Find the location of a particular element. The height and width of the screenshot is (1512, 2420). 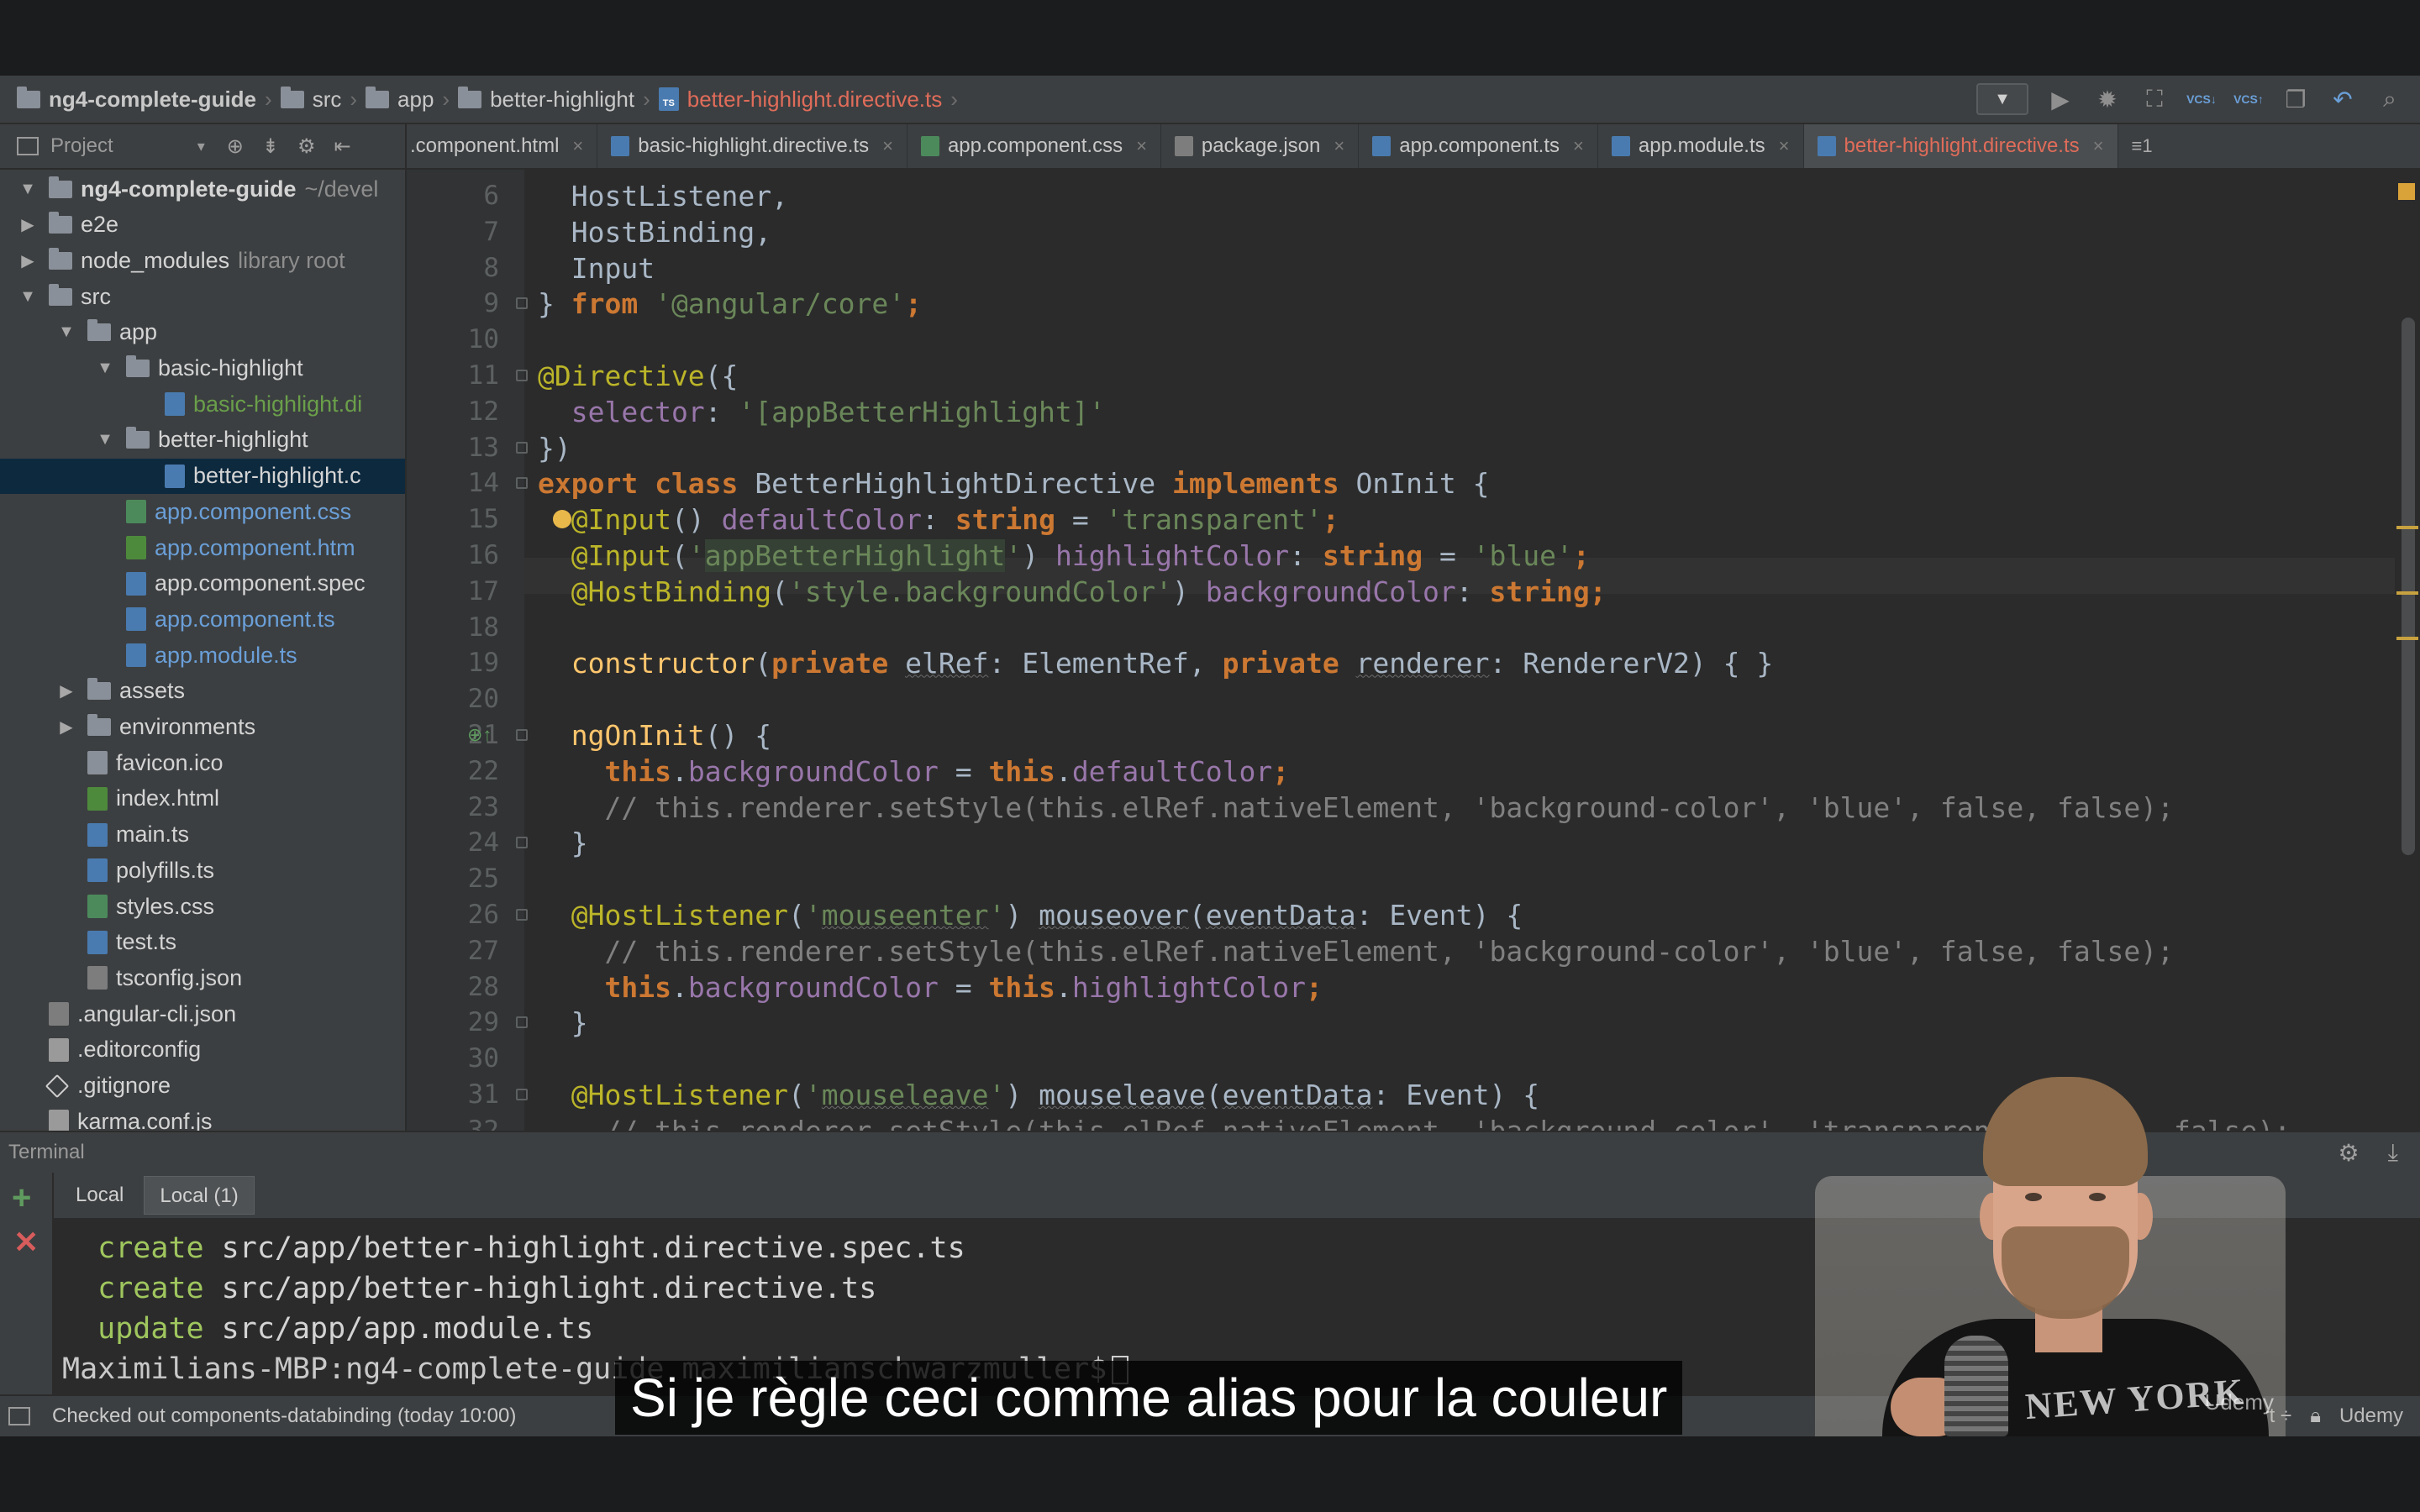

microphone-icon is located at coordinates (1976, 1386).